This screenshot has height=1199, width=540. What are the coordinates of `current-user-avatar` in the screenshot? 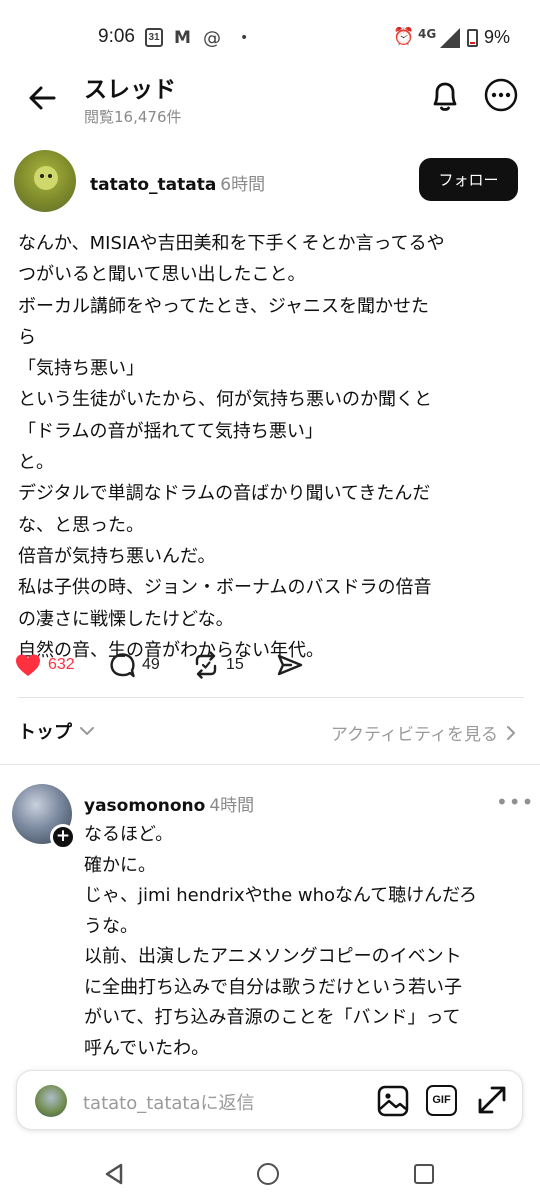 It's located at (51, 1101).